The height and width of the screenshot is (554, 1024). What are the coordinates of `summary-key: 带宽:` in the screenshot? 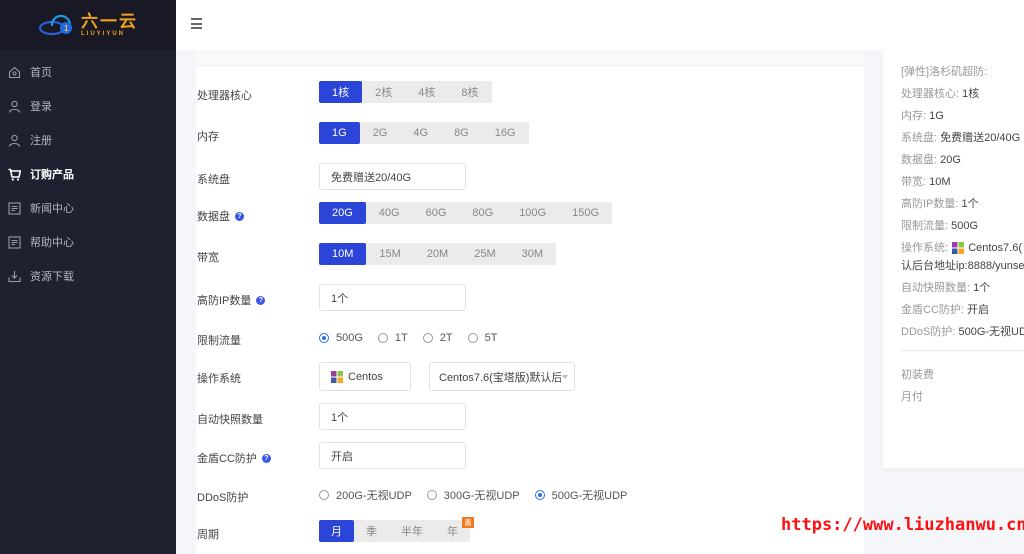 It's located at (915, 182).